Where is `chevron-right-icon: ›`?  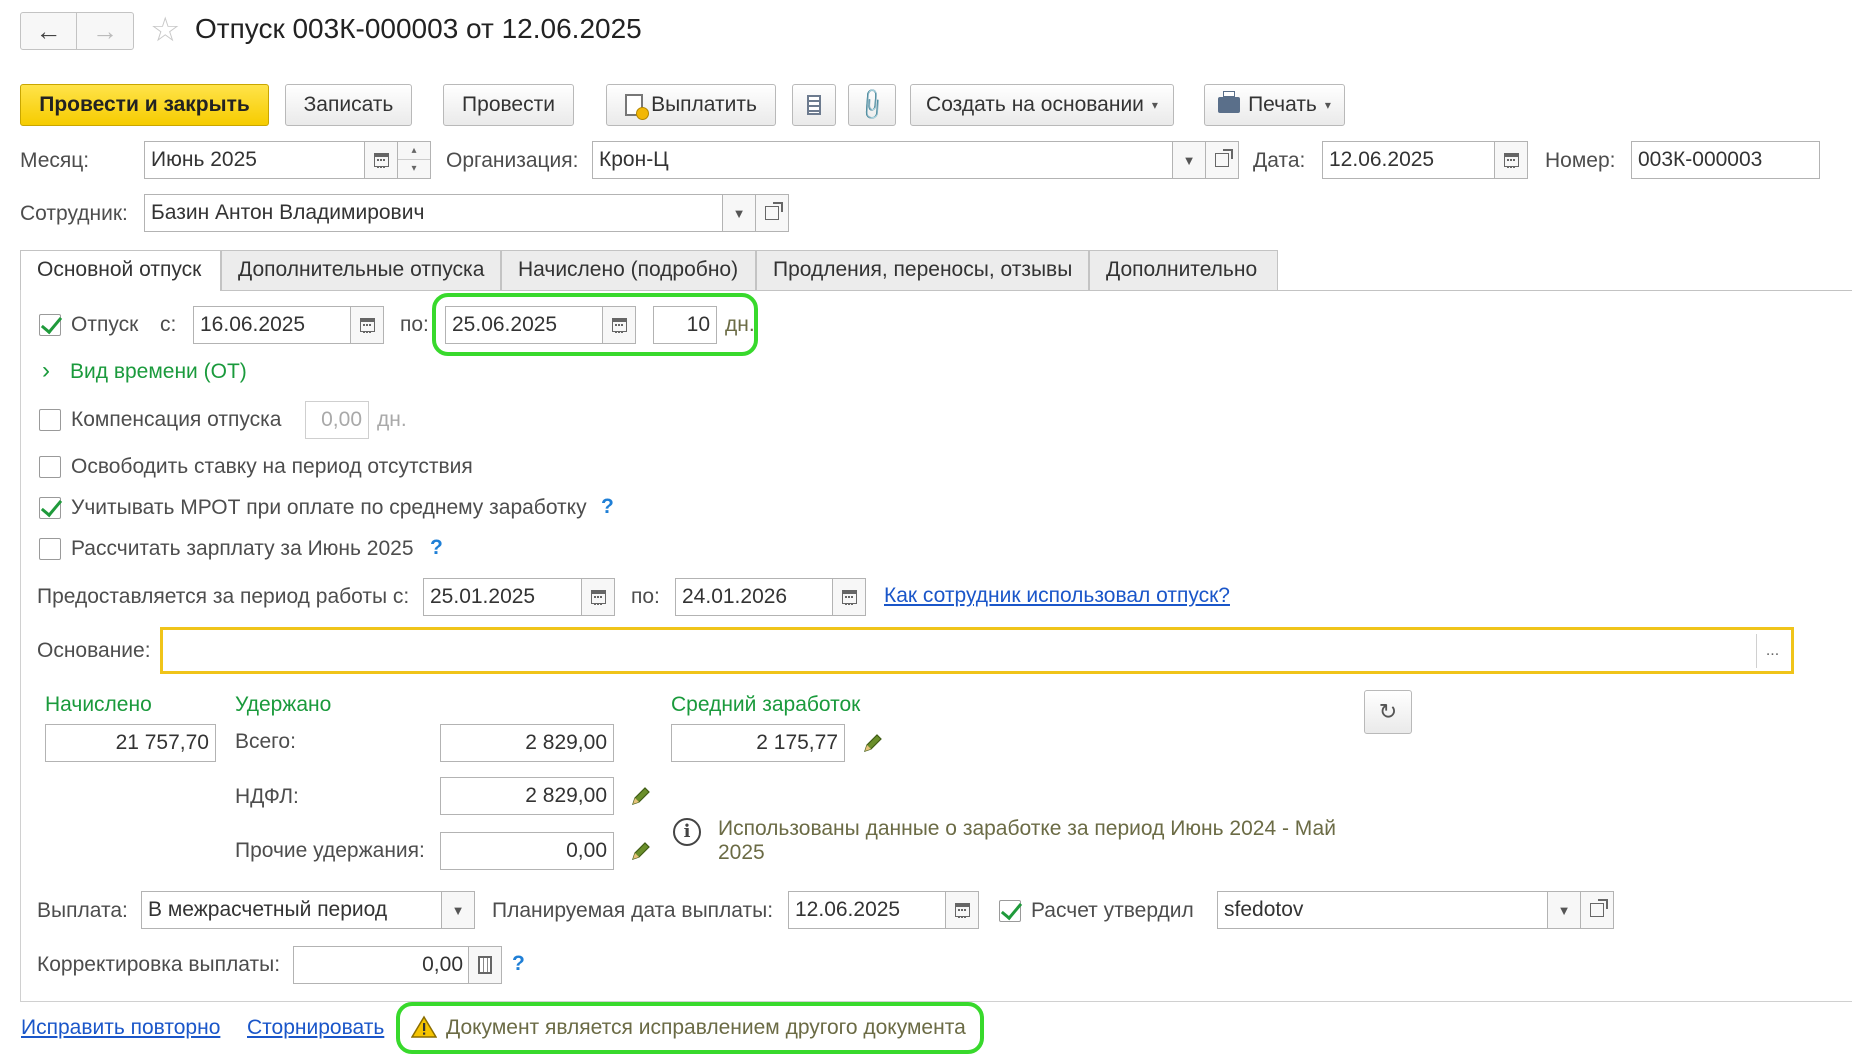
chevron-right-icon: › is located at coordinates (46, 371).